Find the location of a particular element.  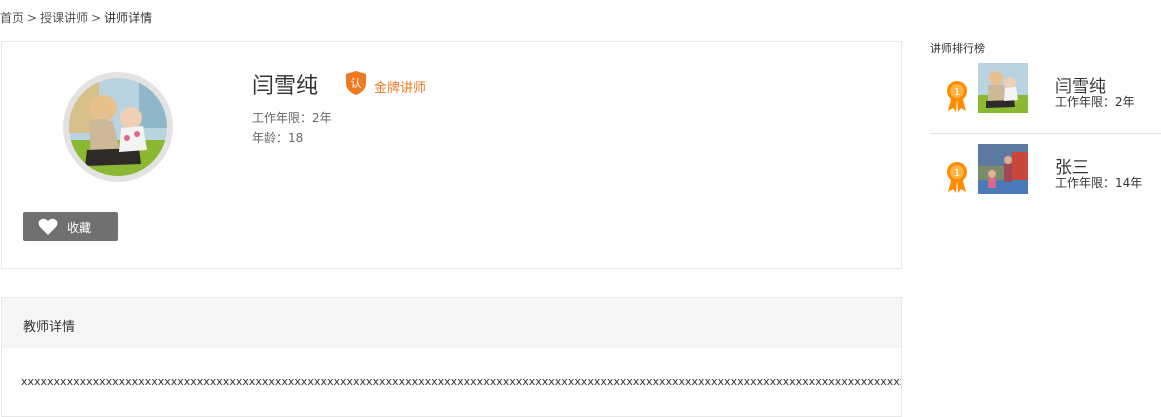

ranking-title: 讲师排行榜 is located at coordinates (957, 48).